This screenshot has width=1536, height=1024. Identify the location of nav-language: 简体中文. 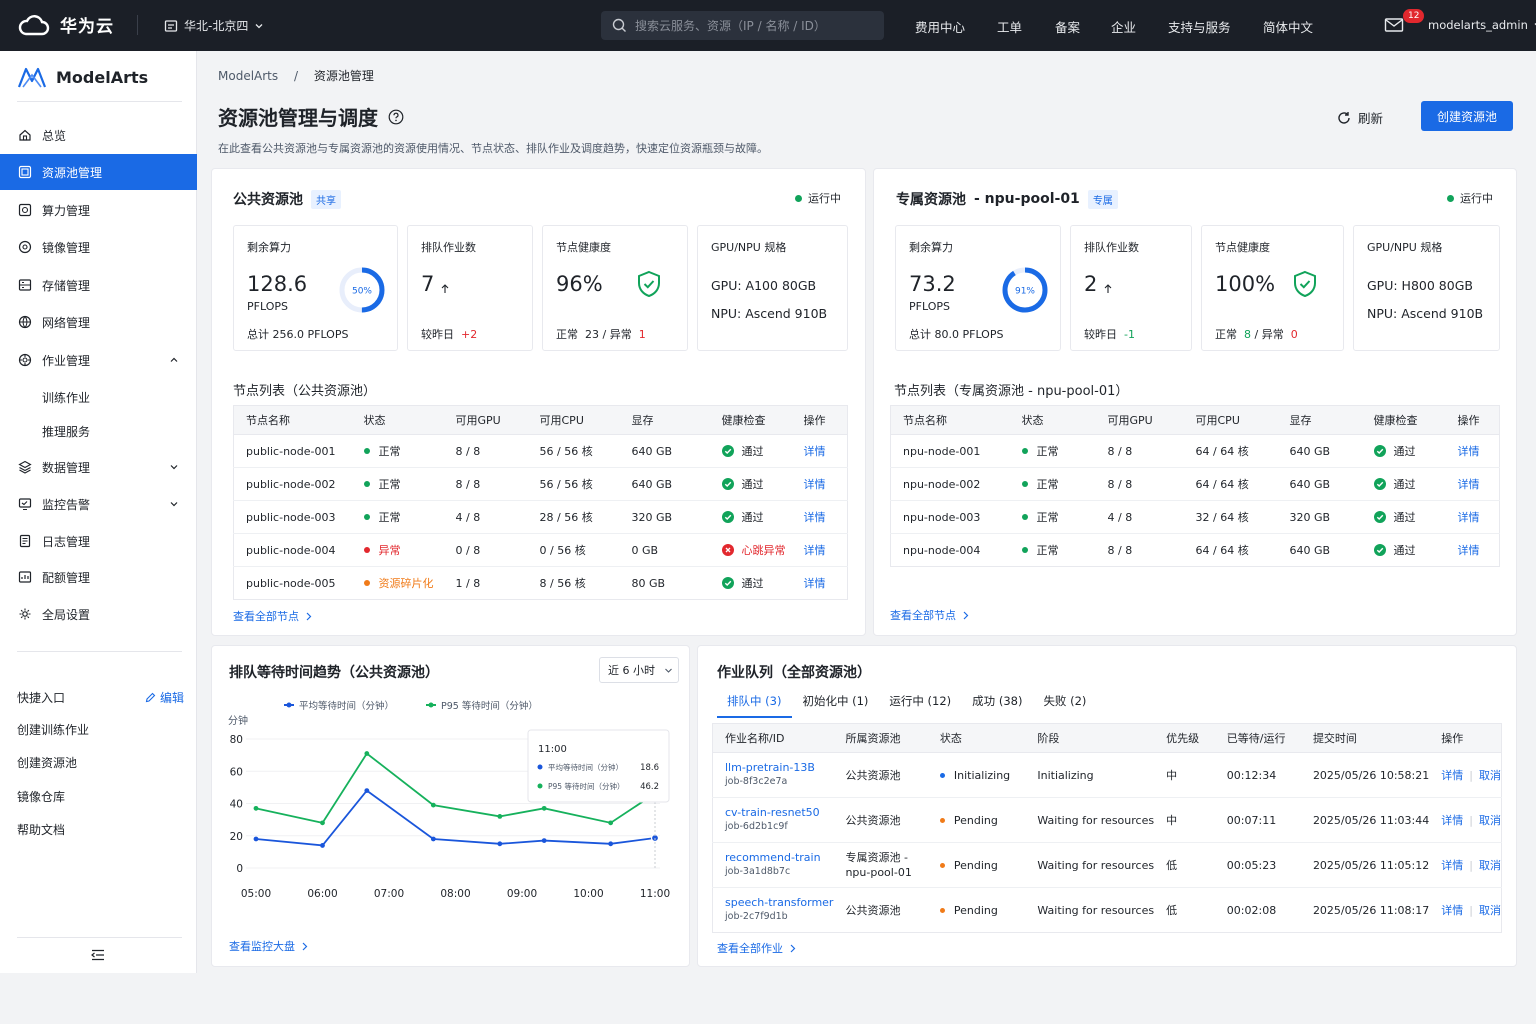
(1288, 26).